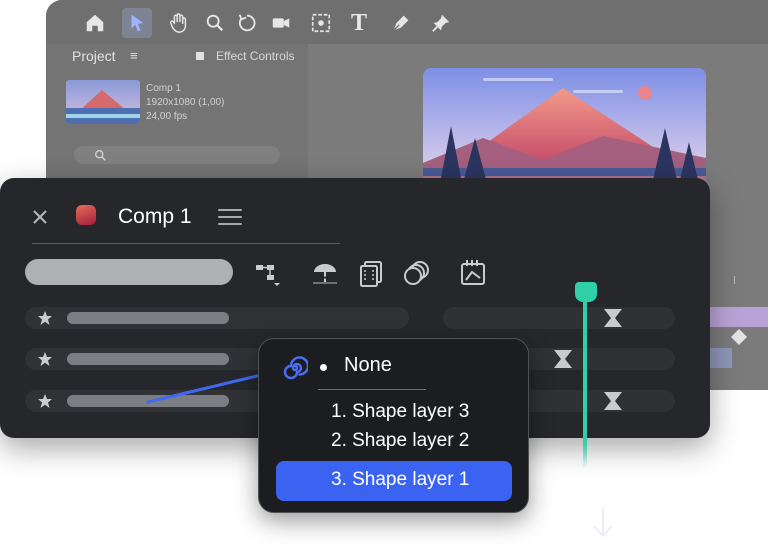 The width and height of the screenshot is (768, 557). What do you see at coordinates (137, 23) in the screenshot?
I see `selection-tool-icon` at bounding box center [137, 23].